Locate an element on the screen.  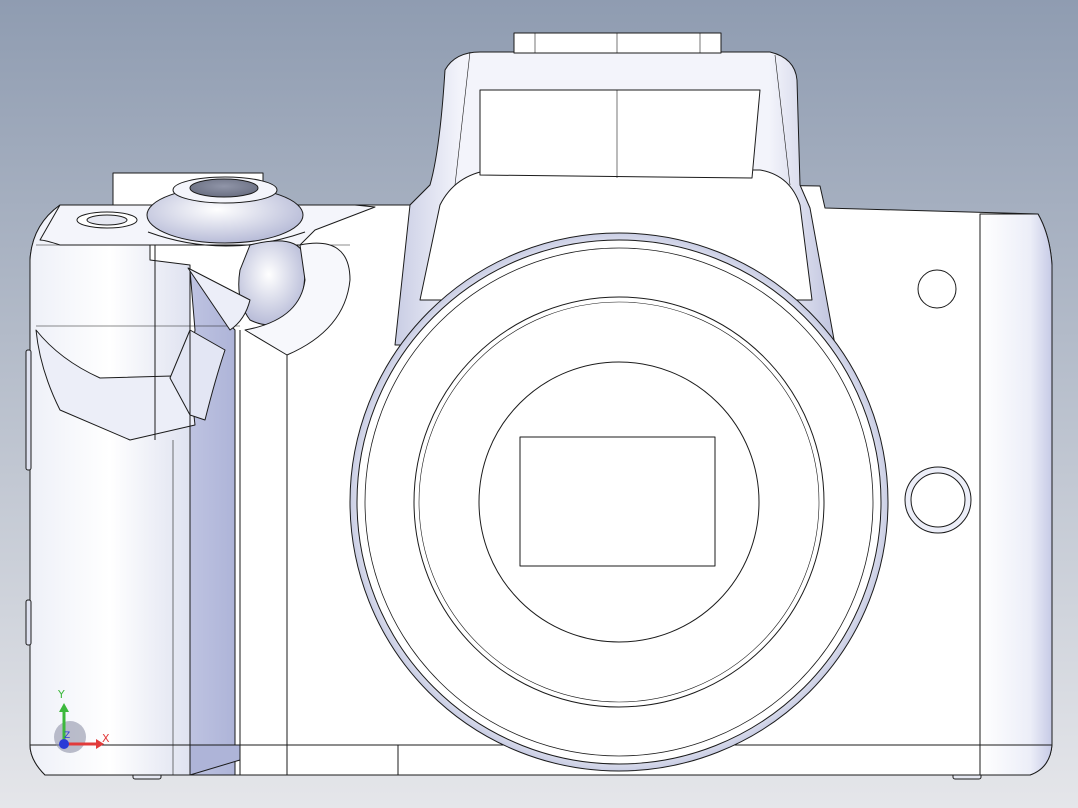
af-assist-lamp is located at coordinates (937, 289).